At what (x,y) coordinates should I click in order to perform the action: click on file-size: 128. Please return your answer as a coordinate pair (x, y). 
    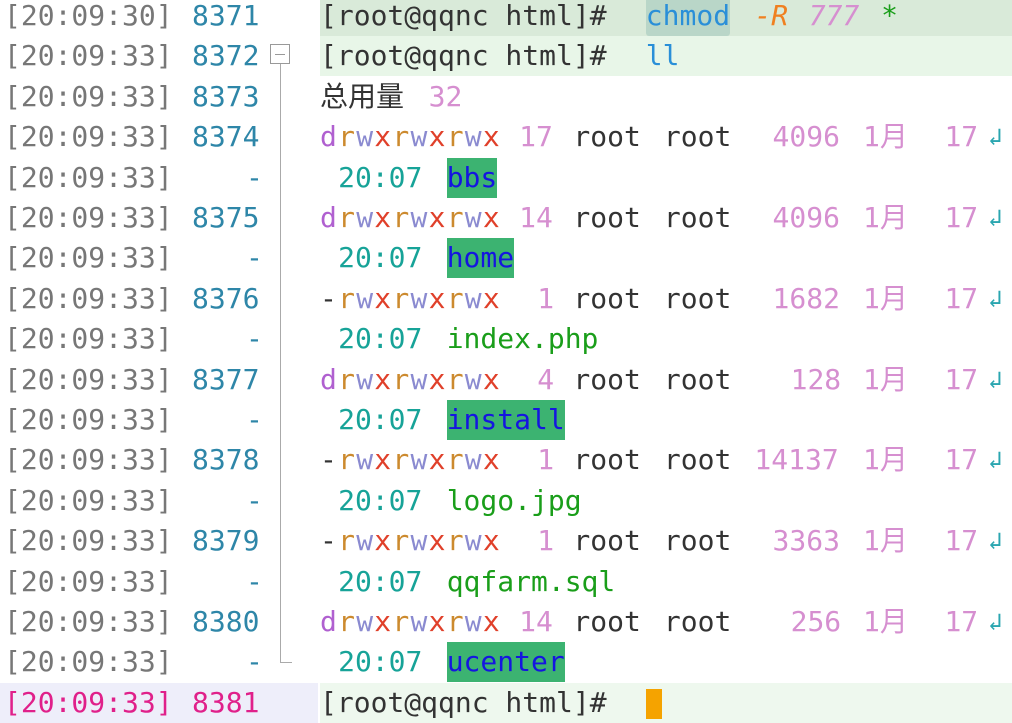
    Looking at the image, I should click on (816, 379).